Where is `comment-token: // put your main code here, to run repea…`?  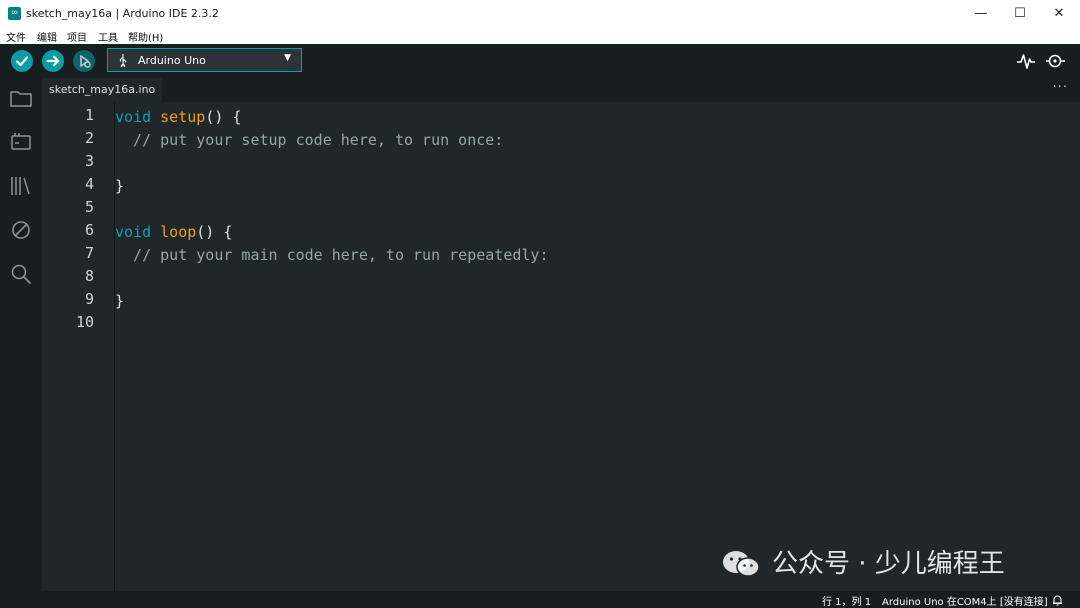 comment-token: // put your main code here, to run repea… is located at coordinates (332, 255).